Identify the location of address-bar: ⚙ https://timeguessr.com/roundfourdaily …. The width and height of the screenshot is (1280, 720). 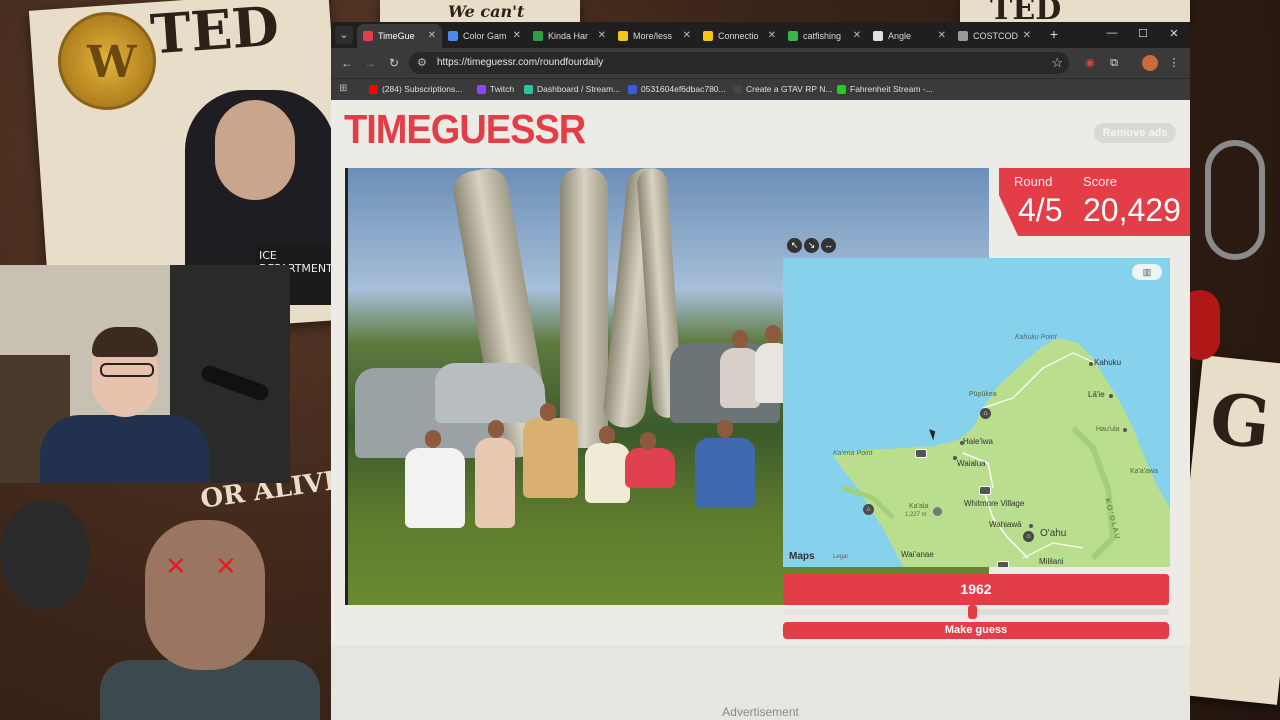
(739, 63).